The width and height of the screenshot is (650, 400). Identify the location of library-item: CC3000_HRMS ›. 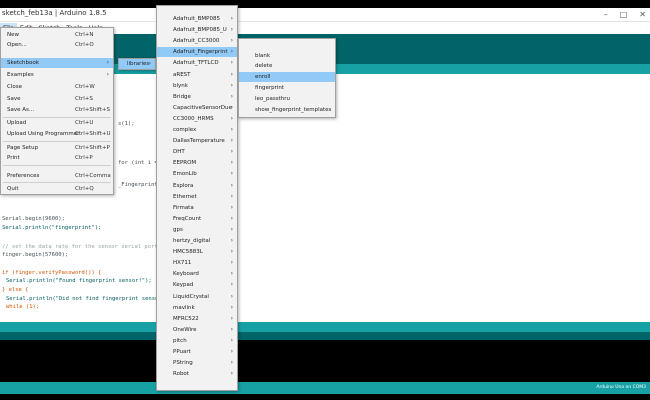
(197, 119).